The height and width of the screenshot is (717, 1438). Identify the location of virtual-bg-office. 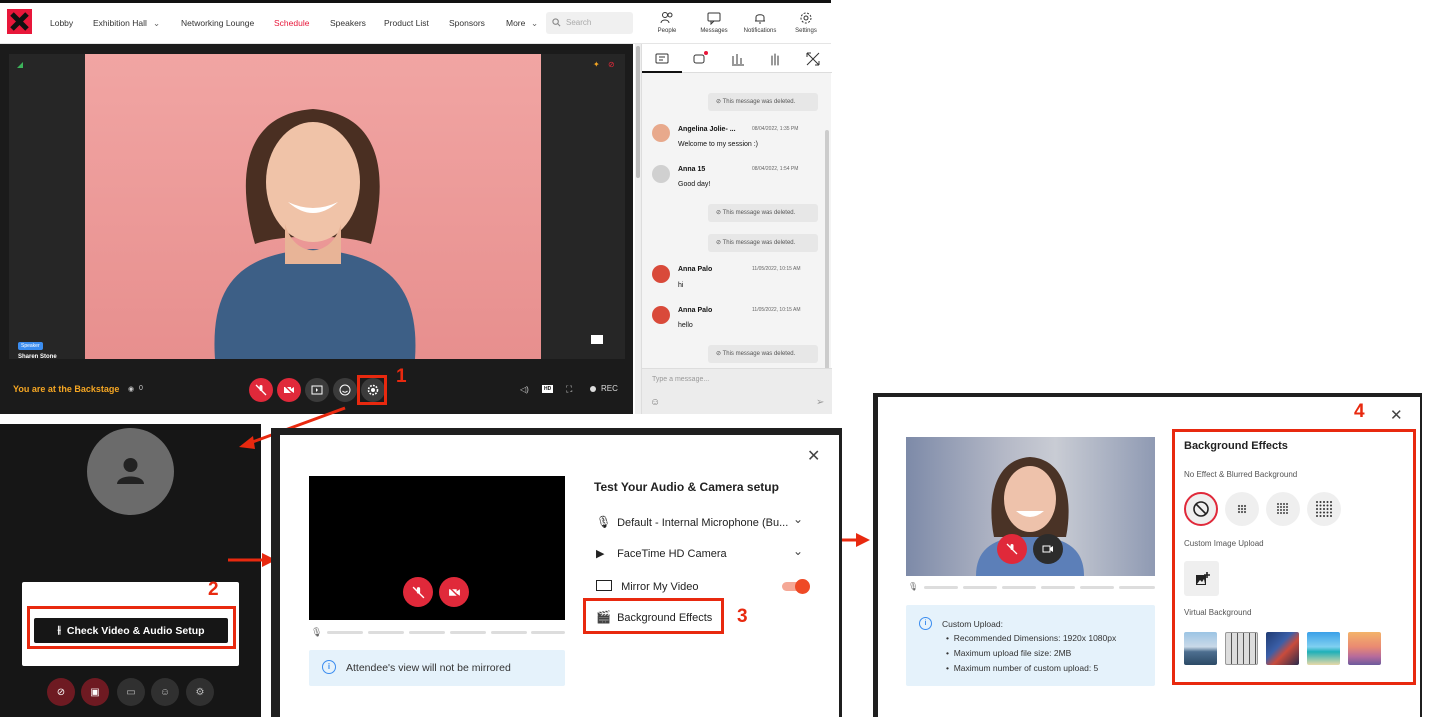
(1241, 648).